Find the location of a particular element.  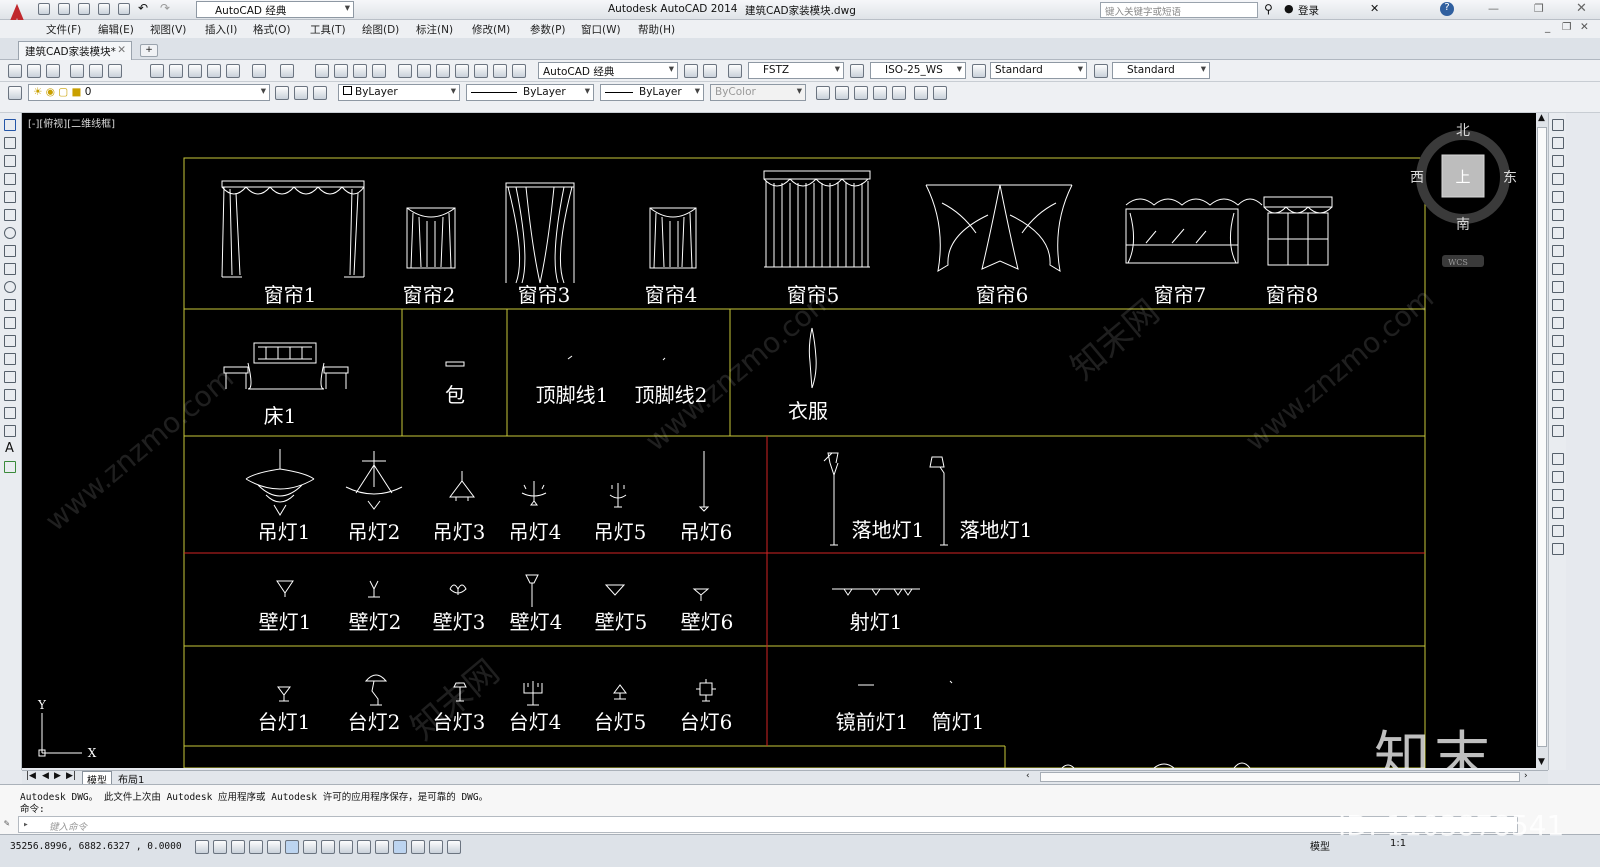

dim-style-icon is located at coordinates (857, 71).